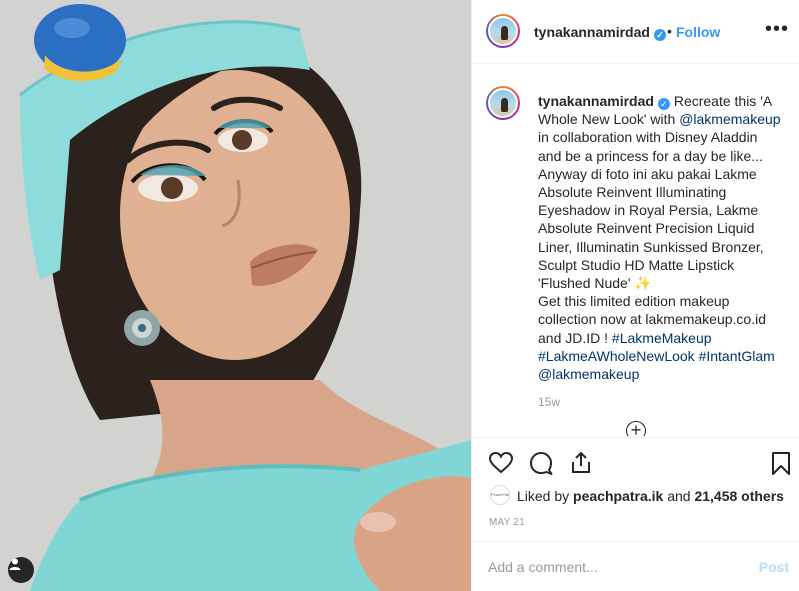  I want to click on user-tag-icon, so click(21, 570).